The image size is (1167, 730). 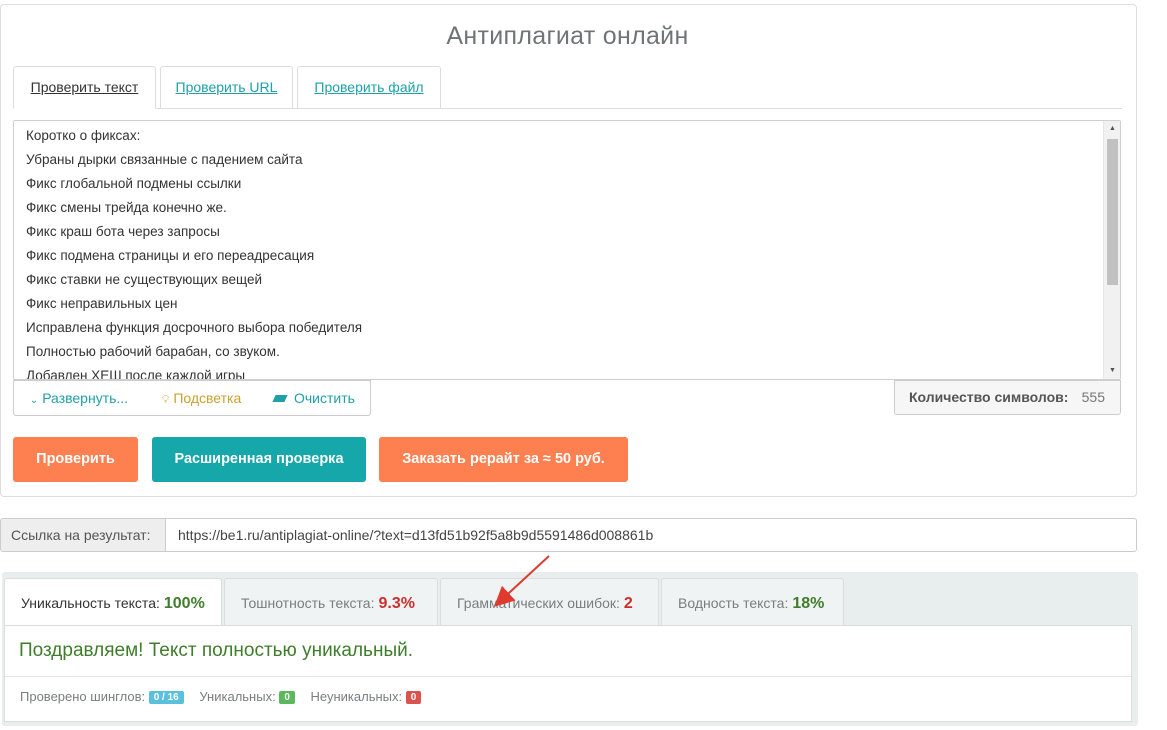 I want to click on tab-uniqueness: Уникальность текста: 100%, so click(x=113, y=602).